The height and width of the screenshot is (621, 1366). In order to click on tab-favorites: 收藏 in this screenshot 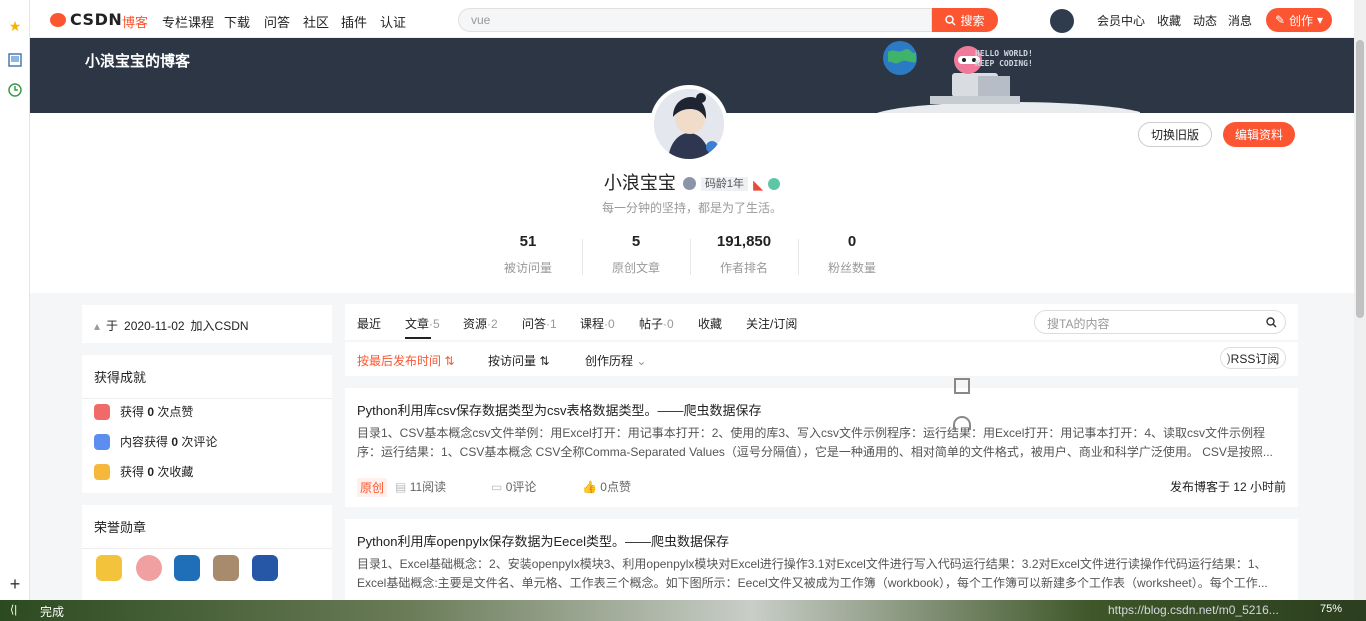, I will do `click(710, 323)`.